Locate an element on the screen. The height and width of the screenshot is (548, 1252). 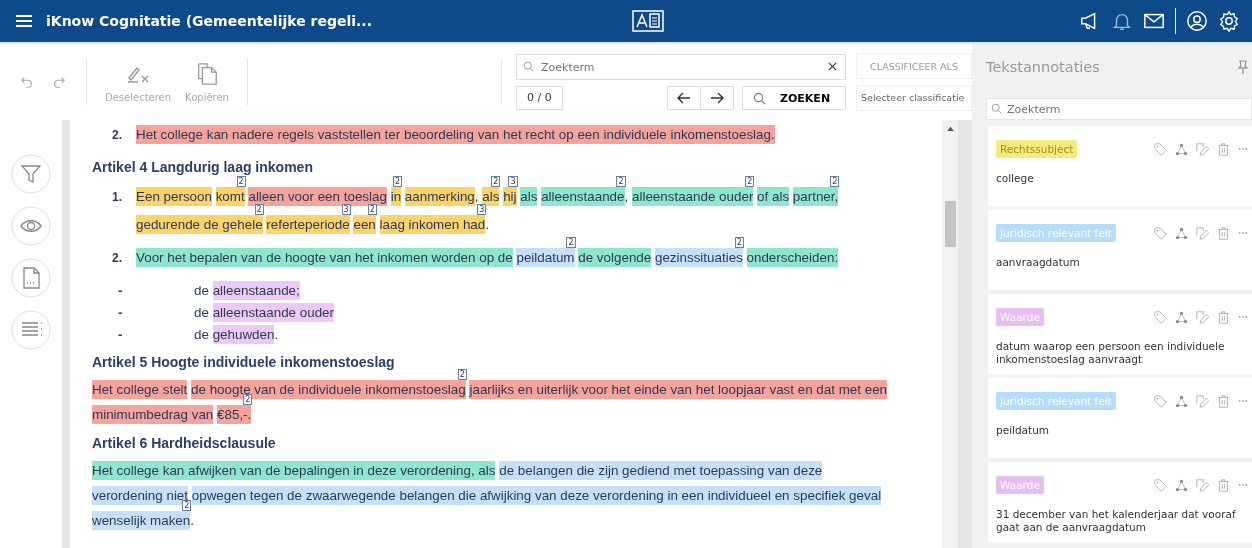
annotation-card: Juridisch relevant feit peildatum is located at coordinates (1120, 418).